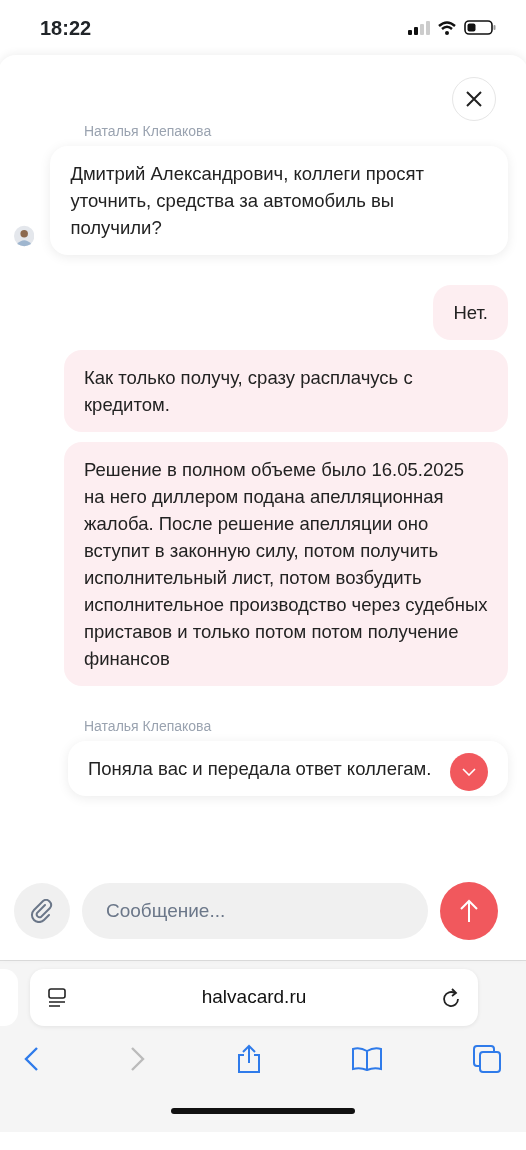 Image resolution: width=526 pixels, height=1150 pixels. Describe the element at coordinates (480, 27) in the screenshot. I see `battery-icon` at that location.